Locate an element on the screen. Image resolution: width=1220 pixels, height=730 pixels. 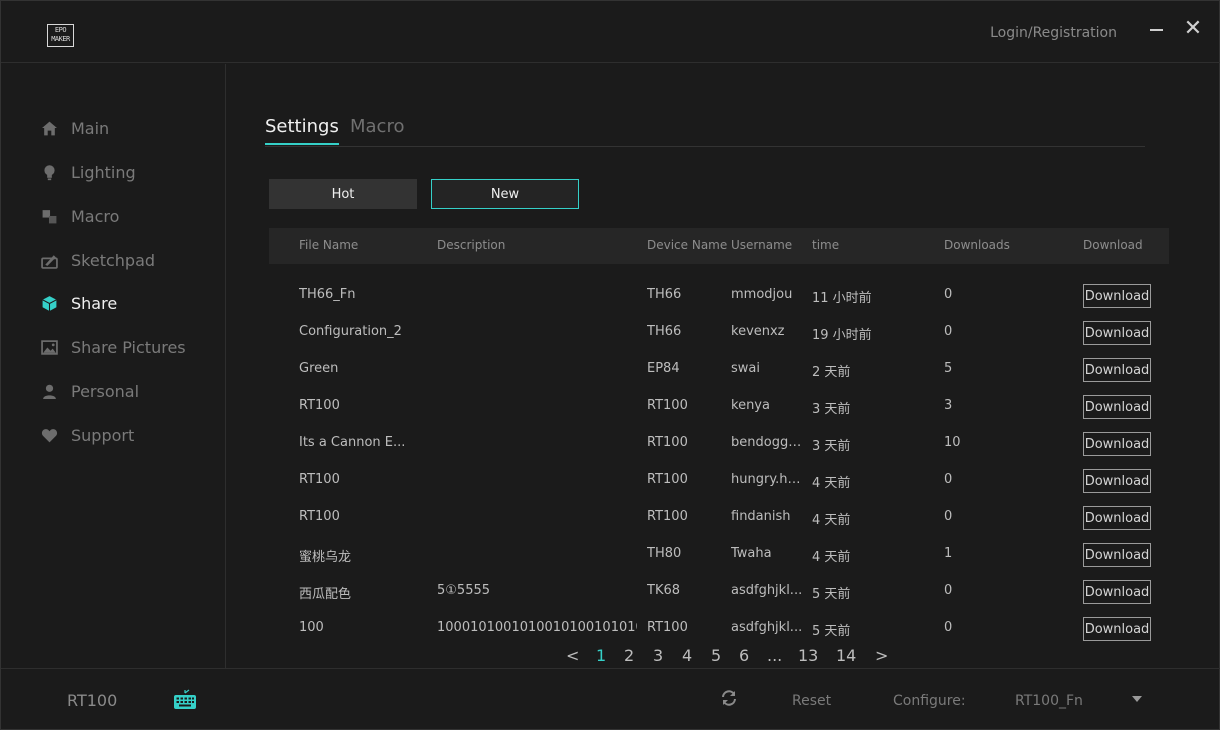
column-header-file-name: File Name is located at coordinates (329, 245).